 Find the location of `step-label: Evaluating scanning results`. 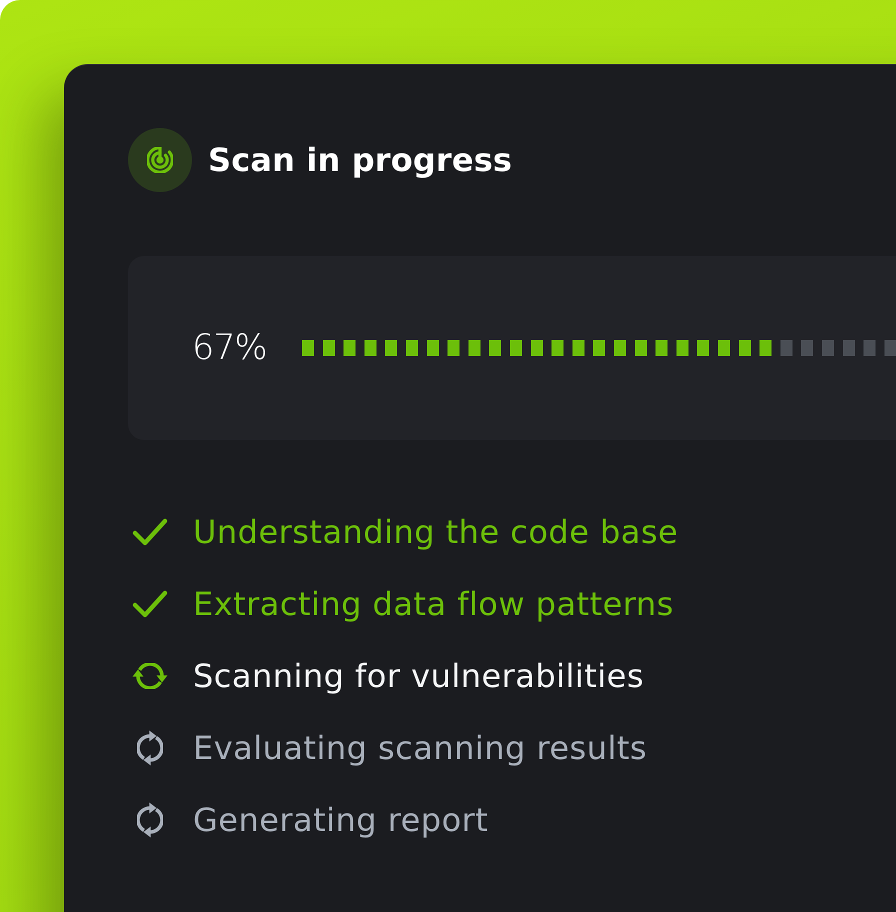

step-label: Evaluating scanning results is located at coordinates (420, 748).